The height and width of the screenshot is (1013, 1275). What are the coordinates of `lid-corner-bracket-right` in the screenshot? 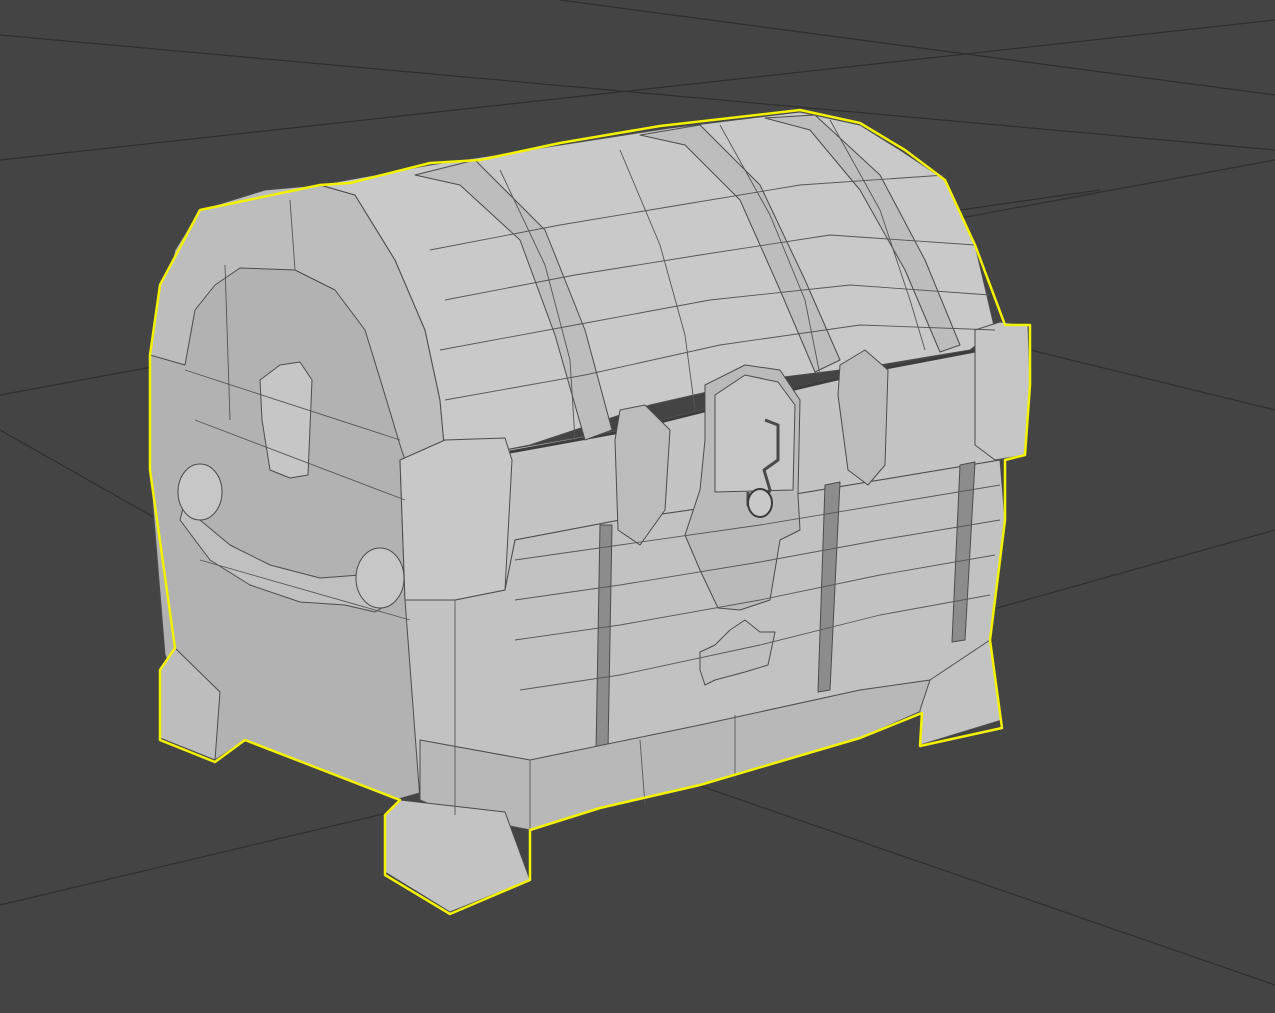 It's located at (1002, 391).